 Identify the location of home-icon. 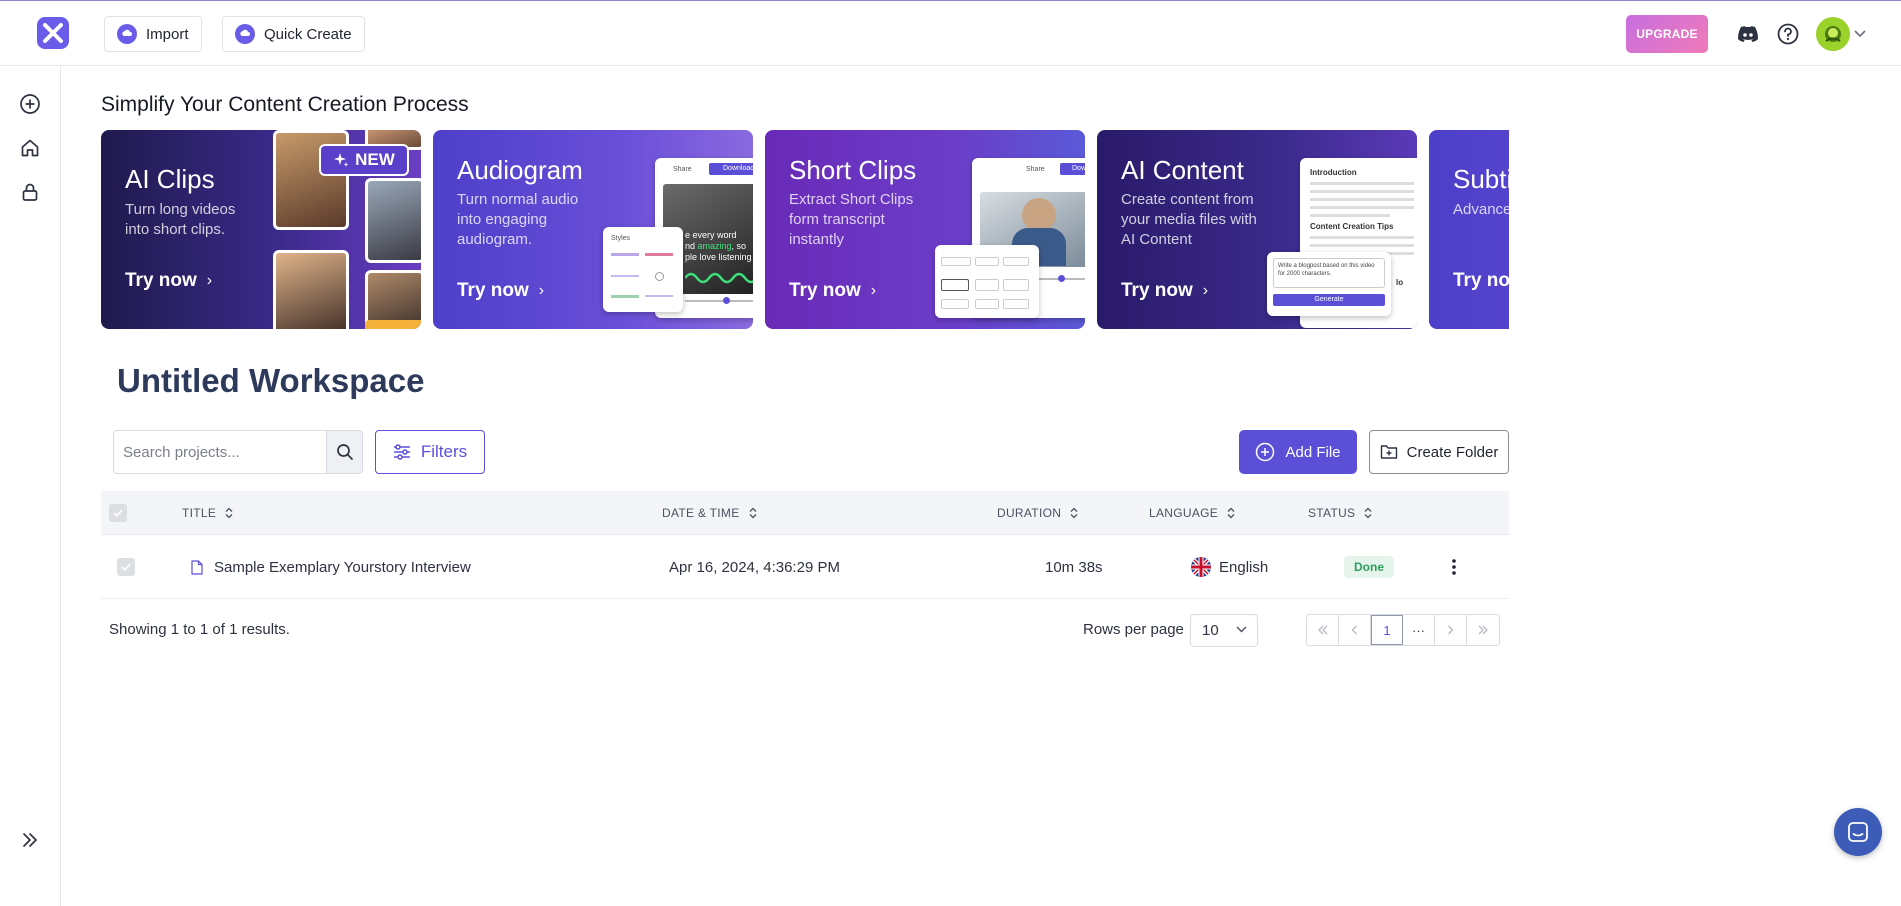
(30, 148).